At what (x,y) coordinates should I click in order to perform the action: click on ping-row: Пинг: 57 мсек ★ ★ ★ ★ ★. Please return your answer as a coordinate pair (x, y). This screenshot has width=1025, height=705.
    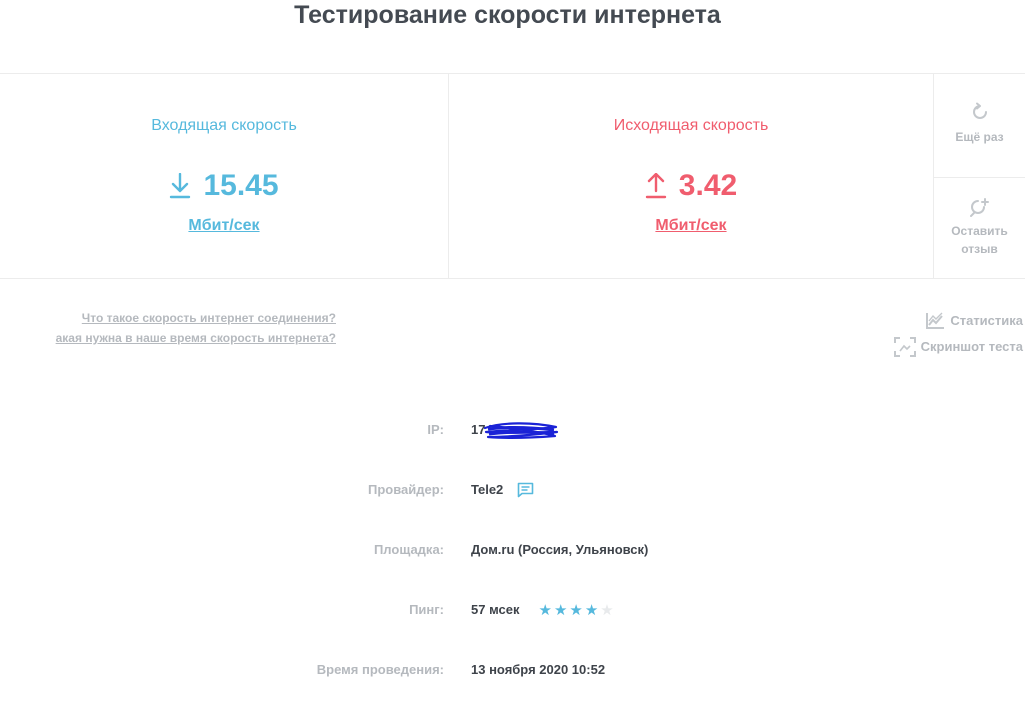
    Looking at the image, I should click on (512, 610).